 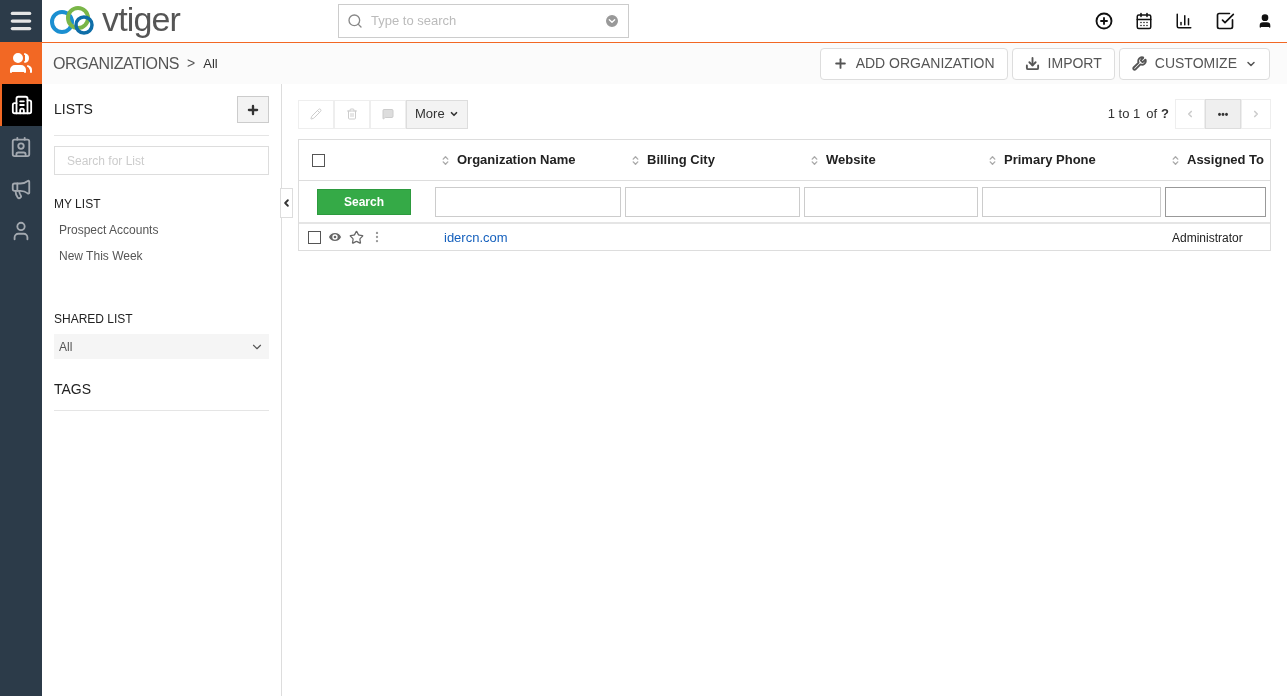 I want to click on my-list-title: MY LIST, so click(x=78, y=204).